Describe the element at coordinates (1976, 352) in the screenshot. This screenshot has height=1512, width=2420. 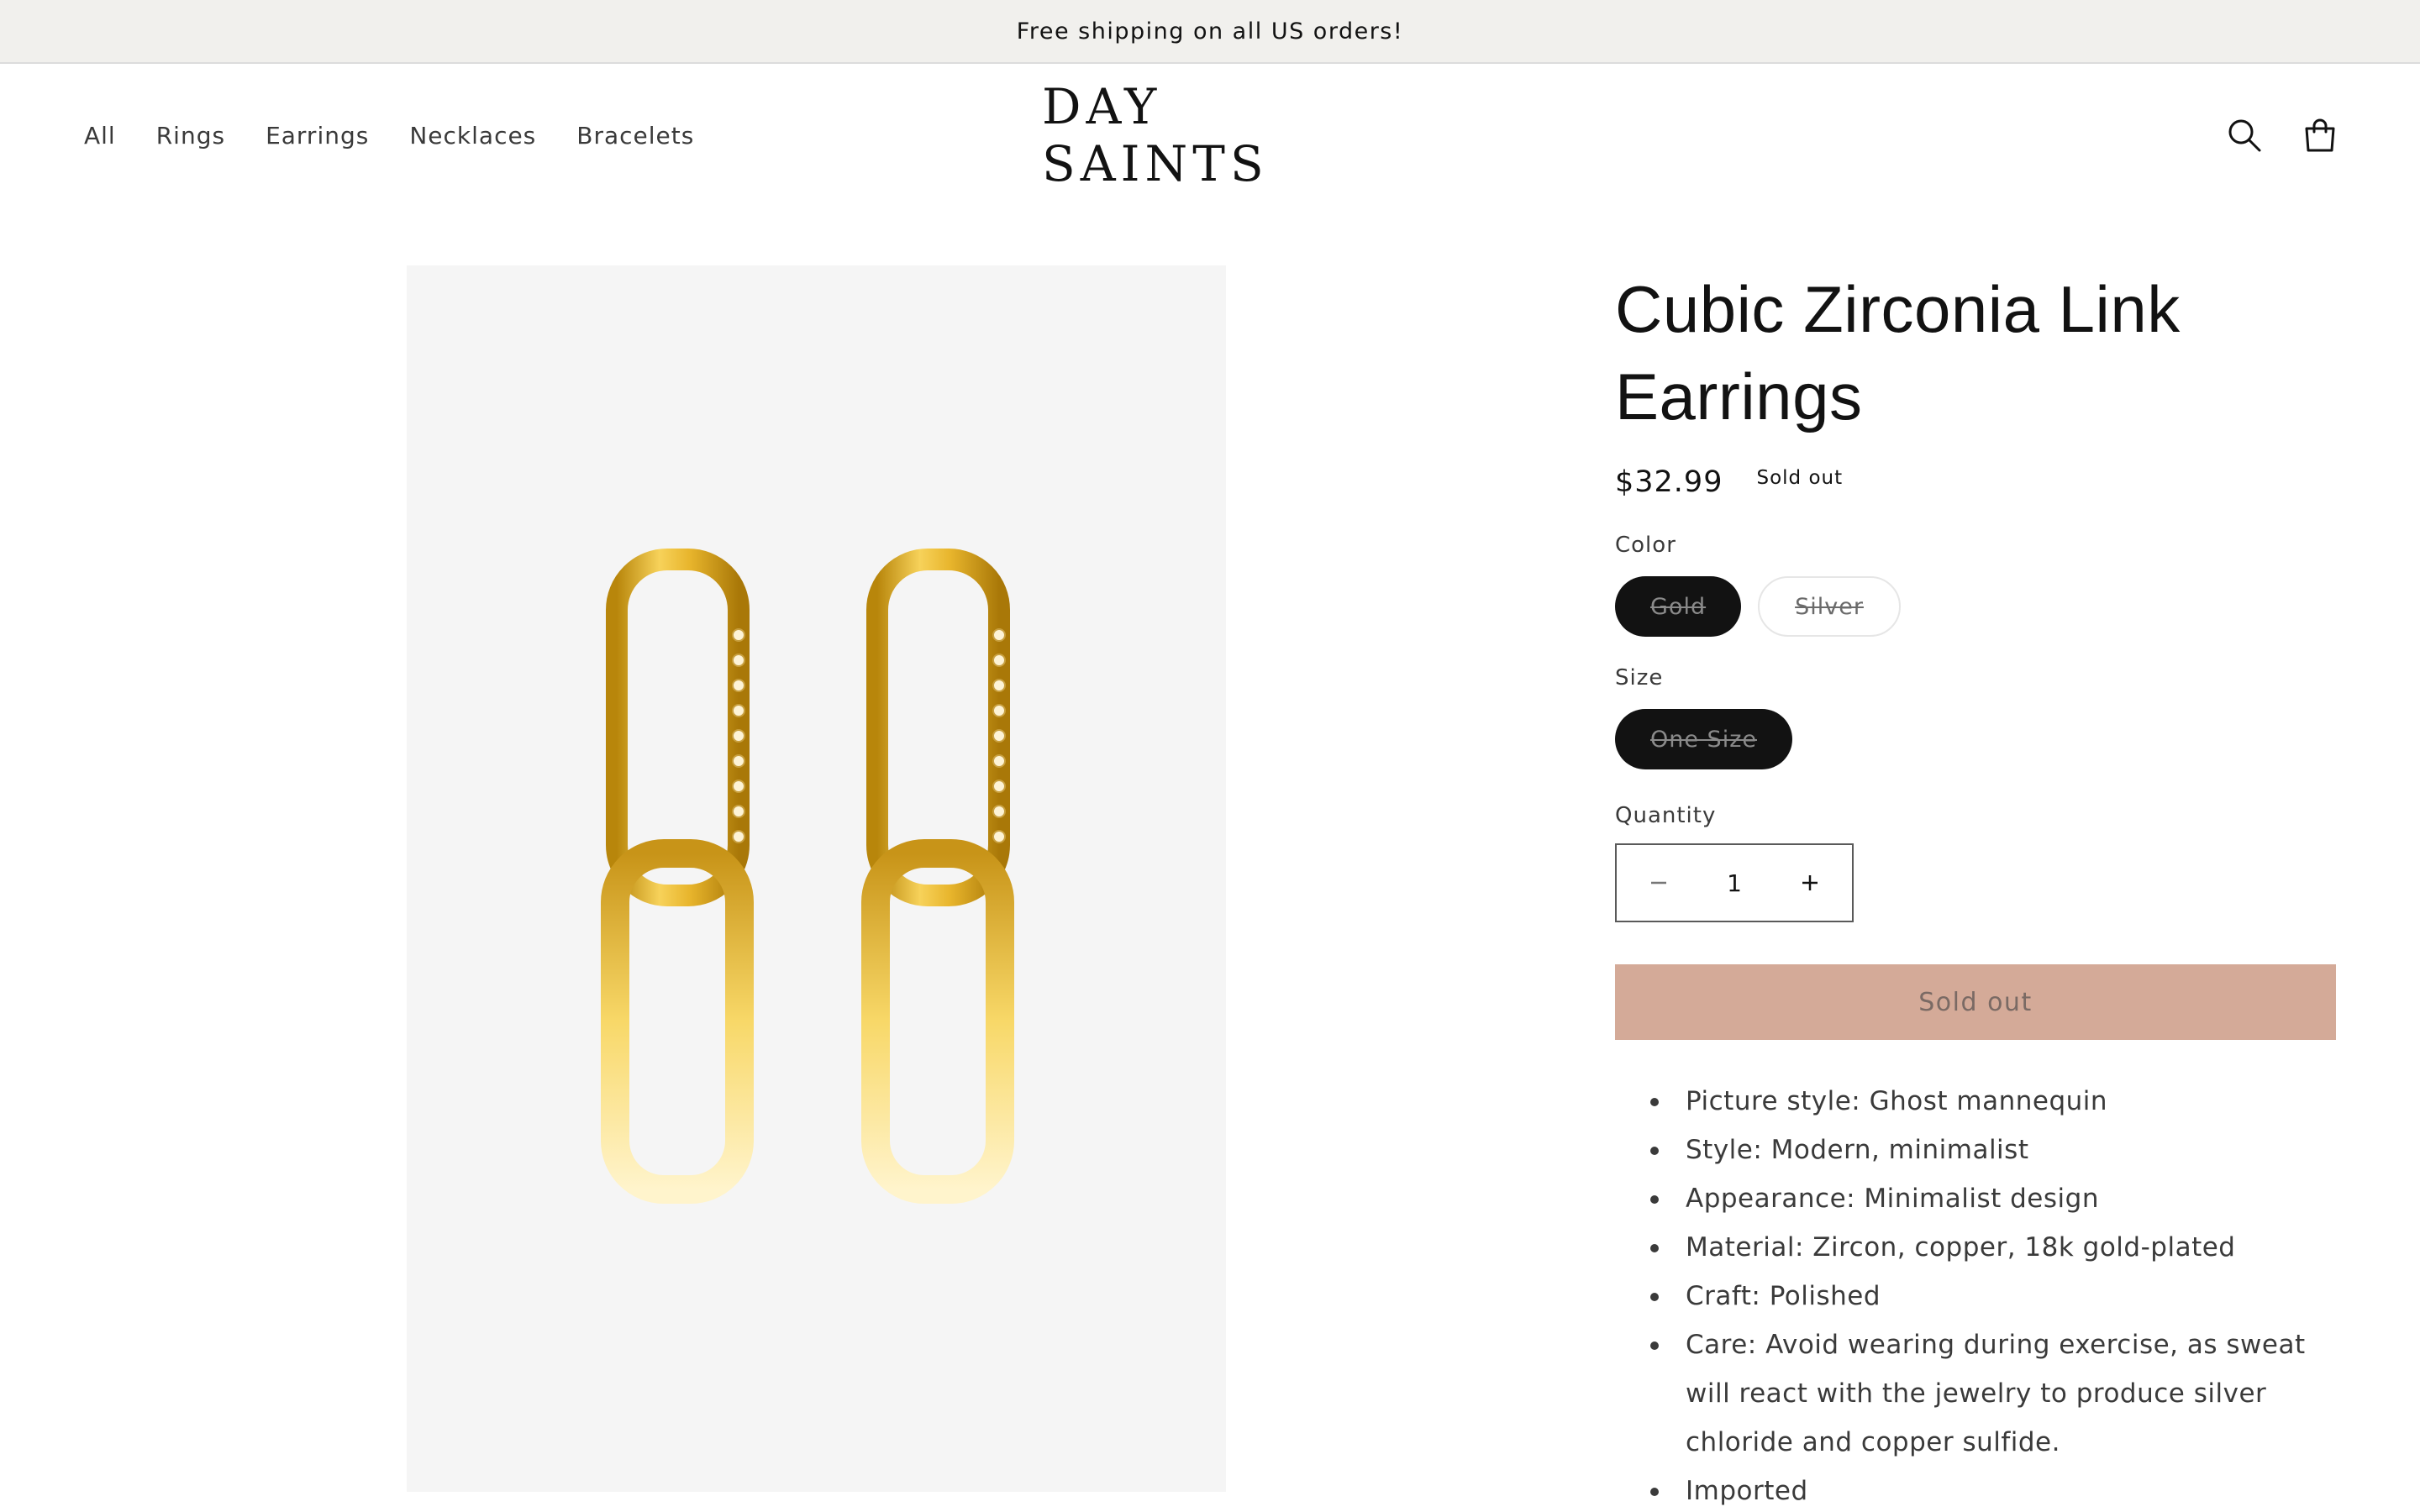
I see `product-title: Cubic Zirconia Link Earrings` at that location.